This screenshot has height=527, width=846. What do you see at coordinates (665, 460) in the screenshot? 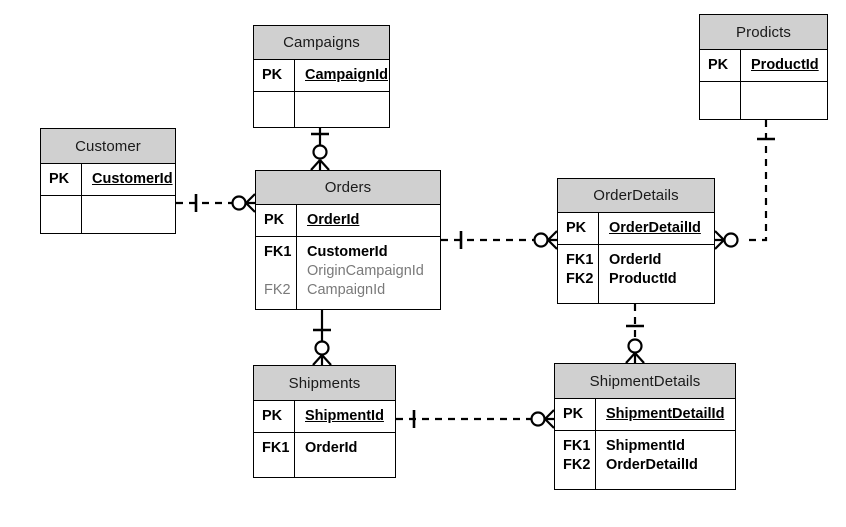
I see `name-column: ShipmentId OrderDetailId` at bounding box center [665, 460].